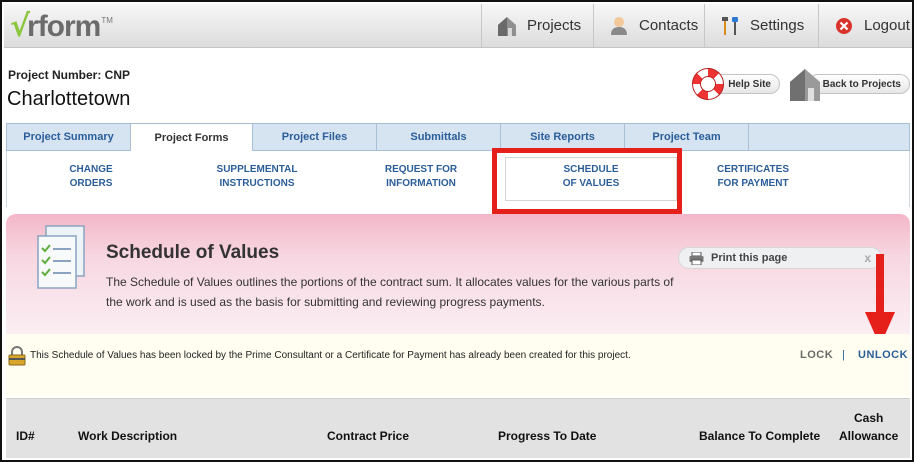 This screenshot has width=914, height=462. I want to click on tab-site-reports: Site Reports, so click(563, 137).